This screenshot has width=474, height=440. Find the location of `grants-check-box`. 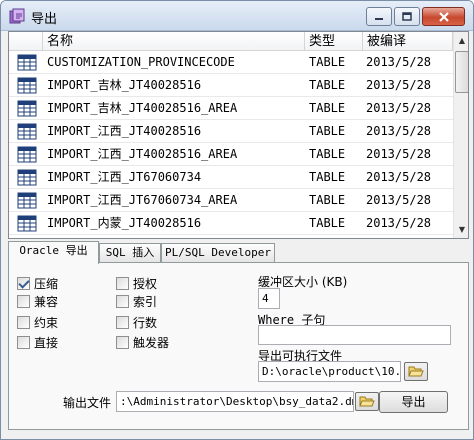

grants-check-box is located at coordinates (122, 283).